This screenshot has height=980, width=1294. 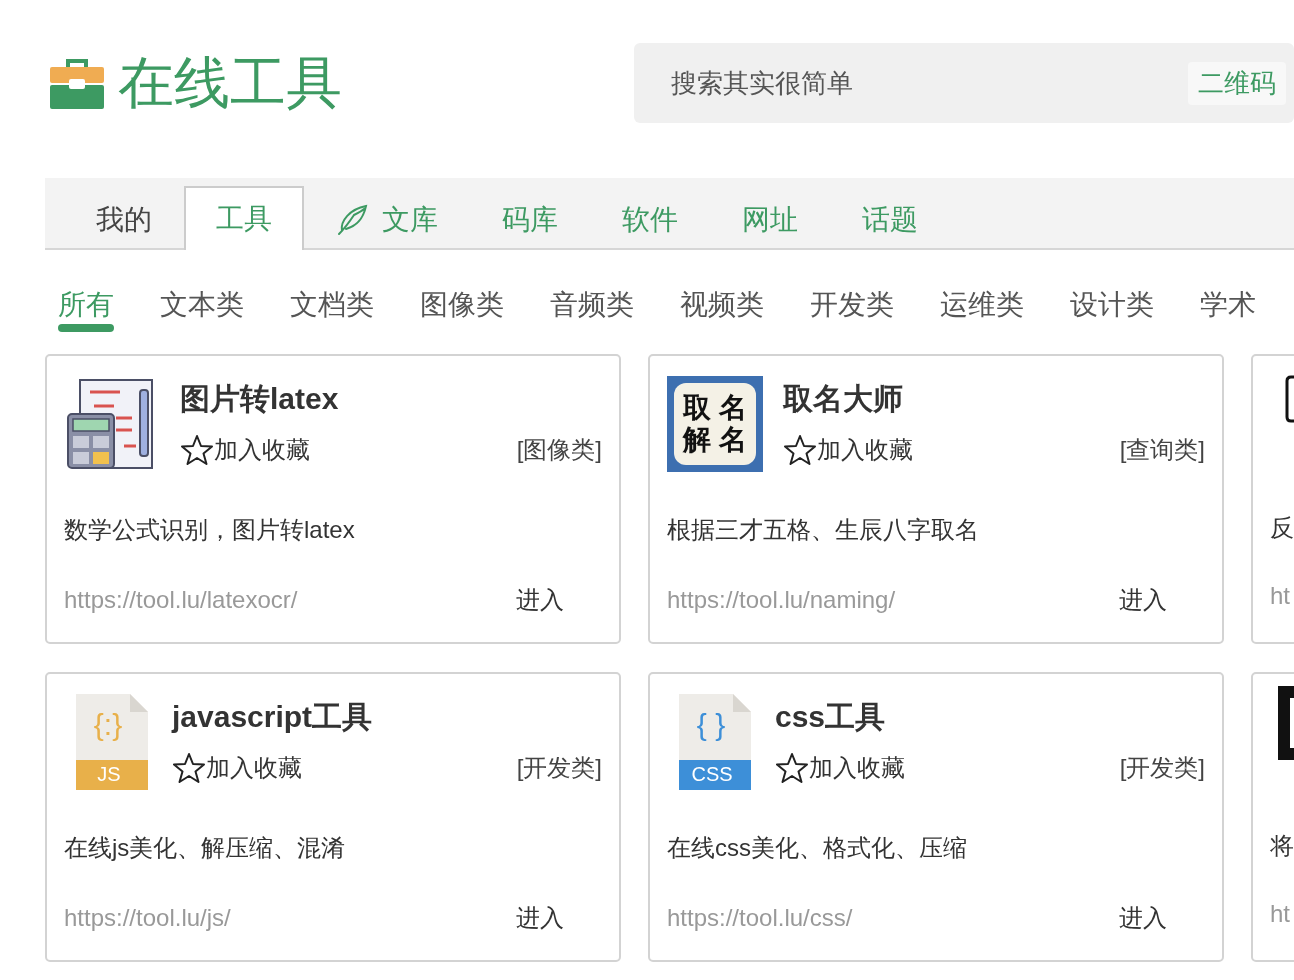 What do you see at coordinates (559, 450) in the screenshot?
I see `category-tag: [图像类]` at bounding box center [559, 450].